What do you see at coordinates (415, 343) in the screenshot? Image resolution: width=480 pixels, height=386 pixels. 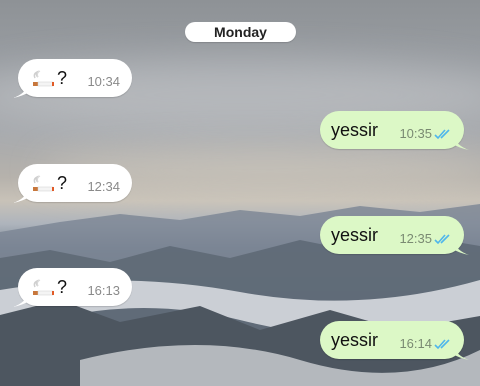 I see `message-time: 16:14` at bounding box center [415, 343].